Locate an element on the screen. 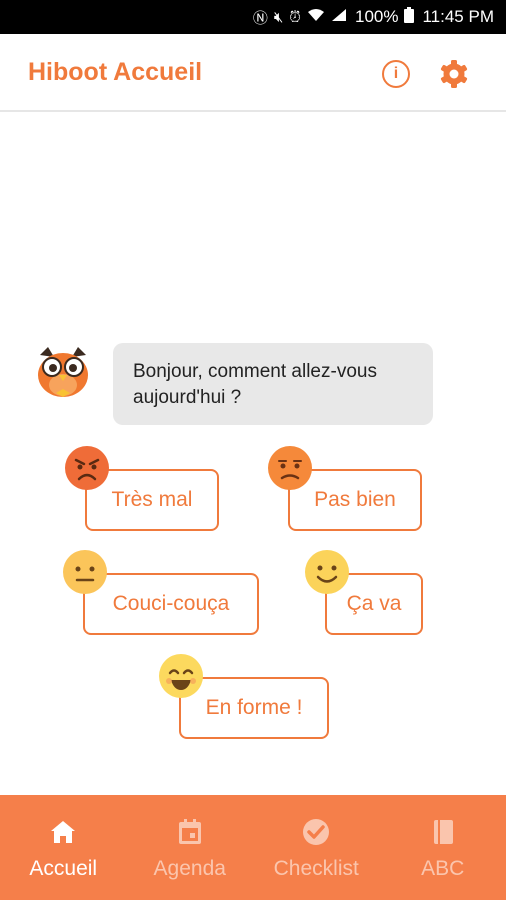 This screenshot has width=506, height=900. settings-button is located at coordinates (454, 74).